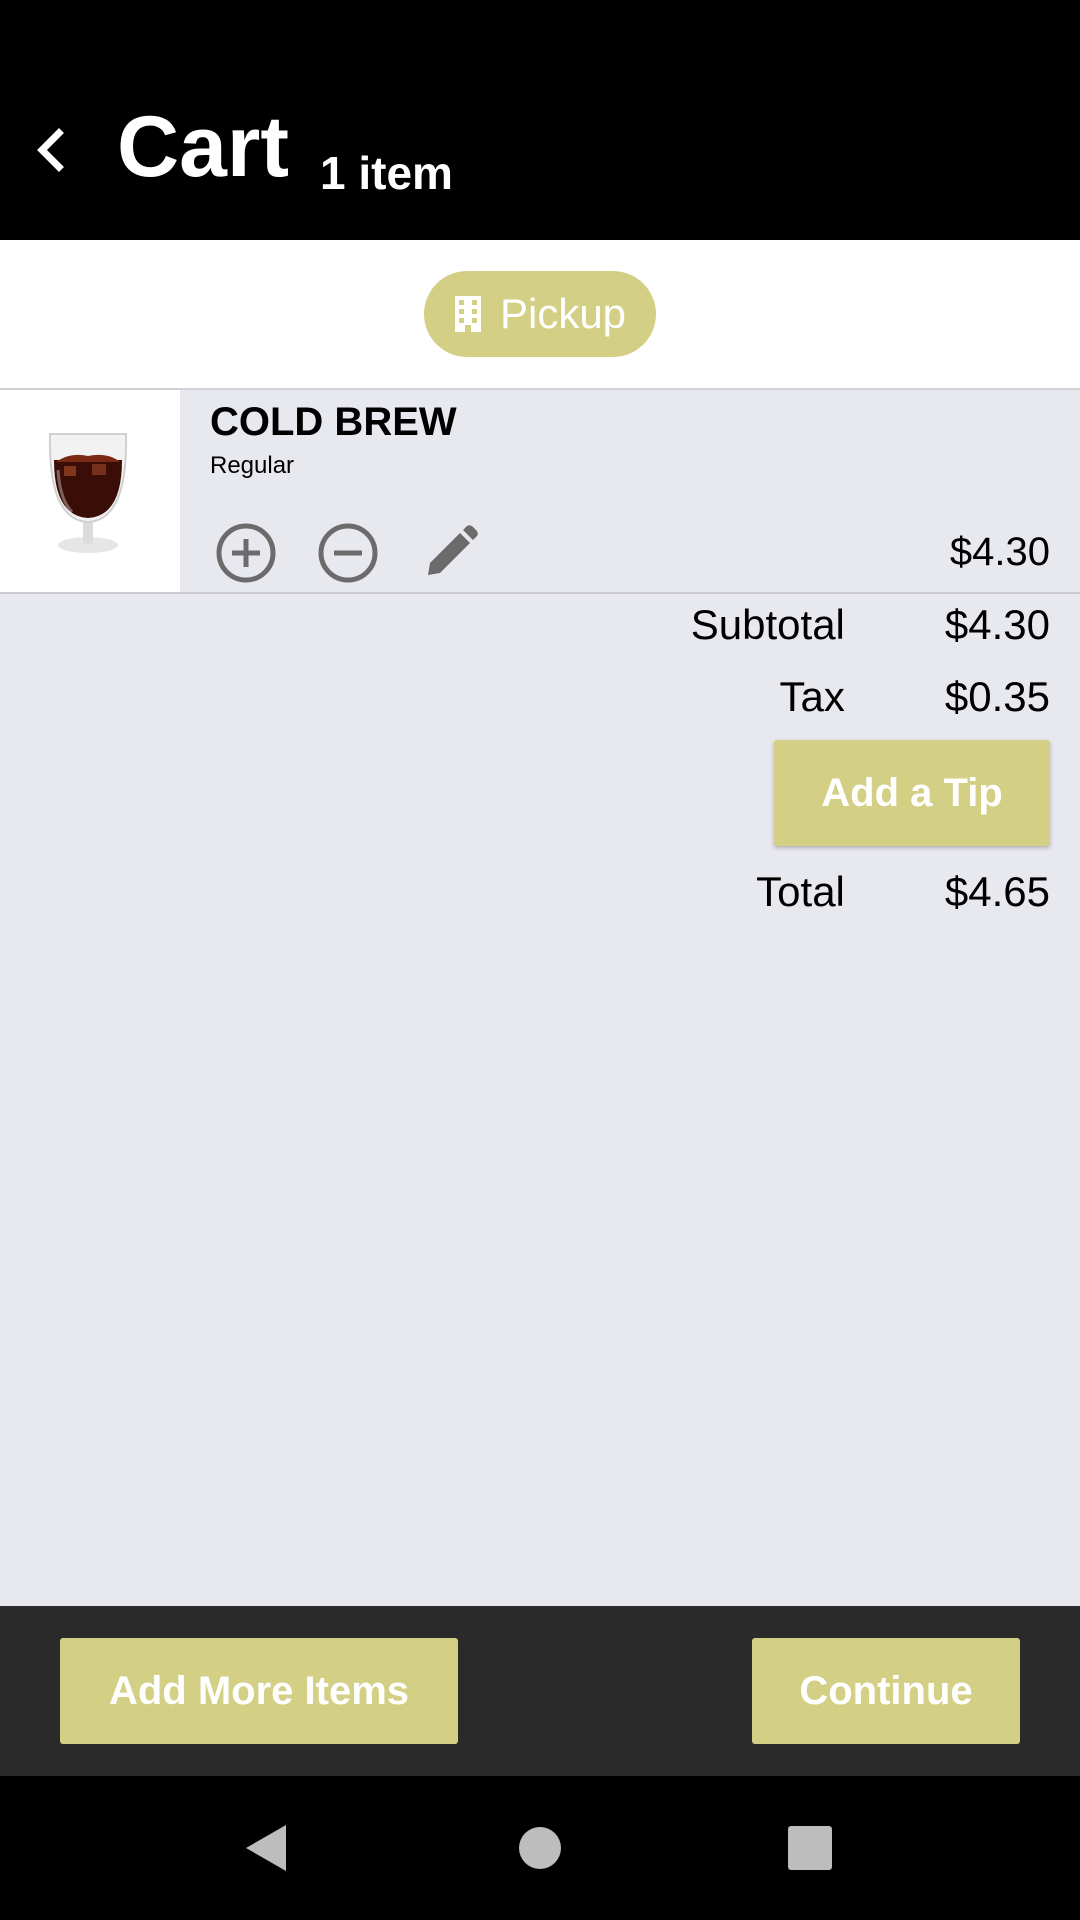  I want to click on increase-quantity-button, so click(246, 553).